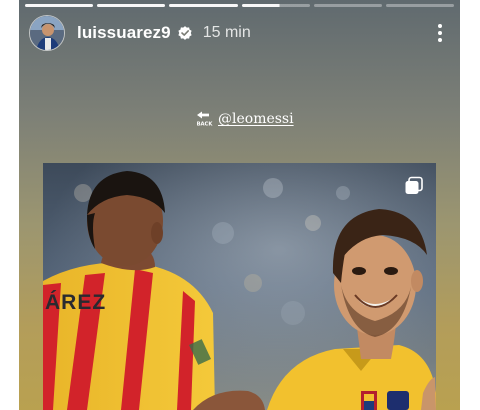 This screenshot has height=410, width=480. I want to click on avatar-image, so click(47, 33).